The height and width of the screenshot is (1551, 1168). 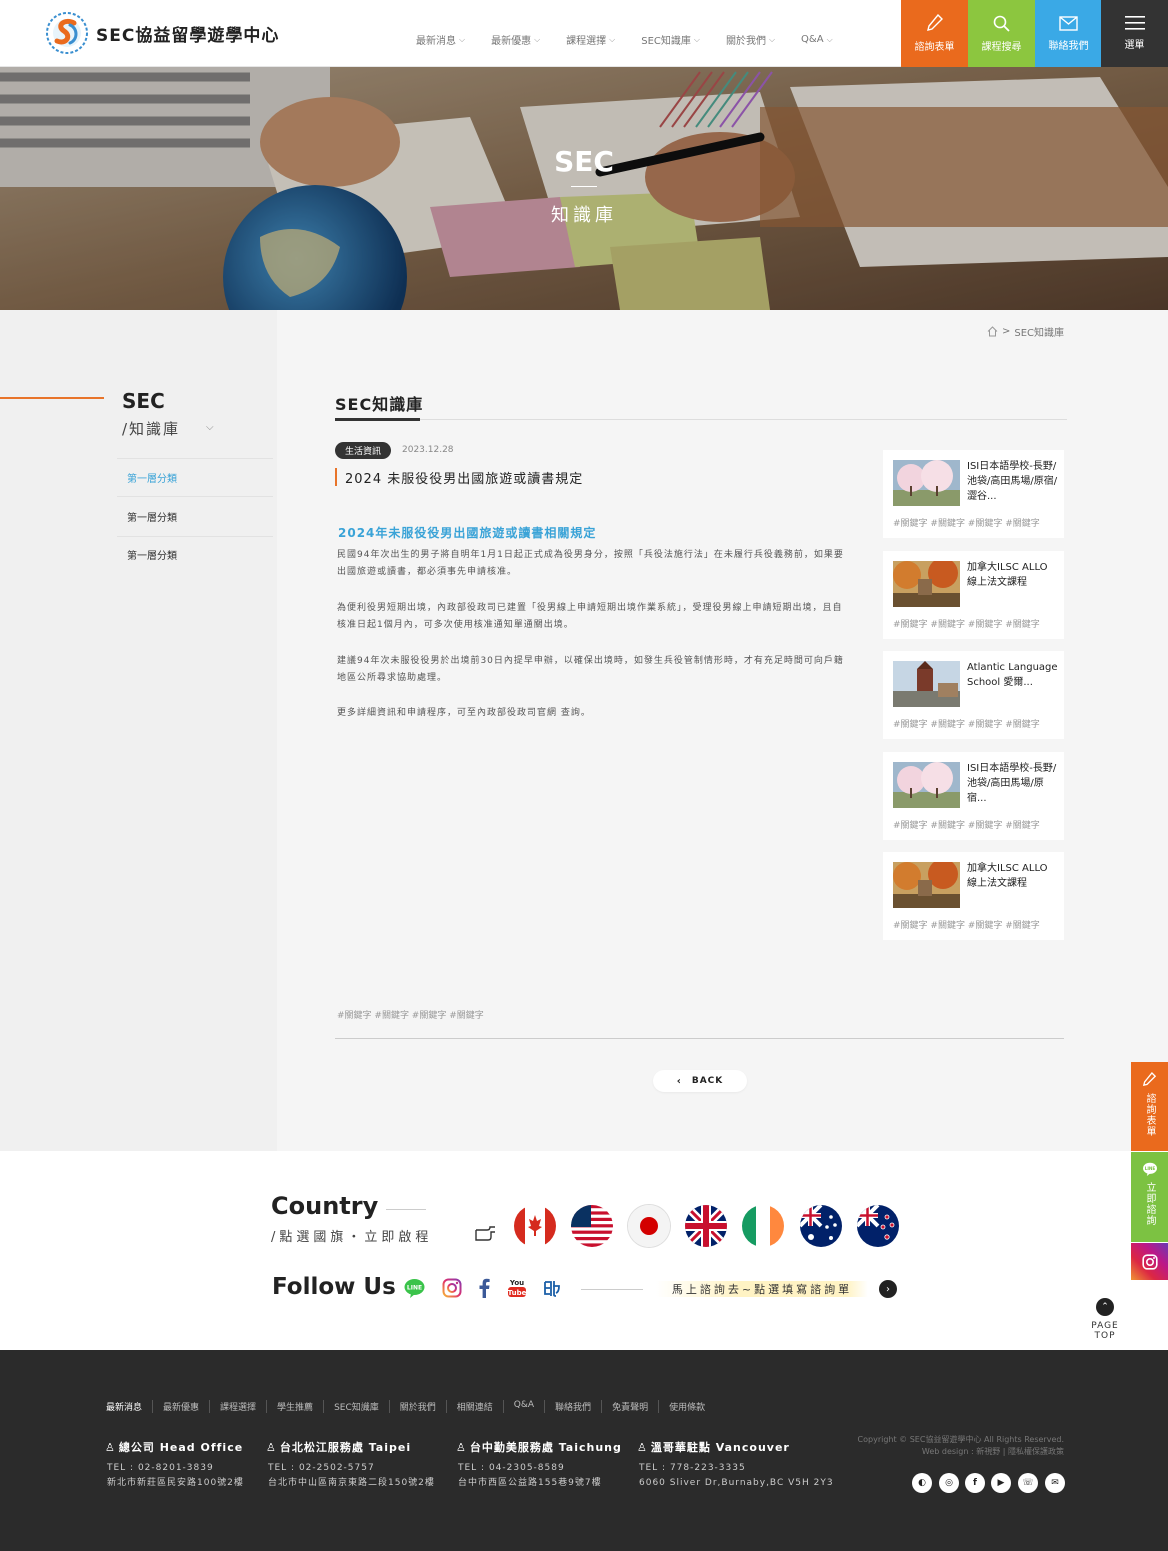 What do you see at coordinates (535, 1226) in the screenshot?
I see `canada-flag` at bounding box center [535, 1226].